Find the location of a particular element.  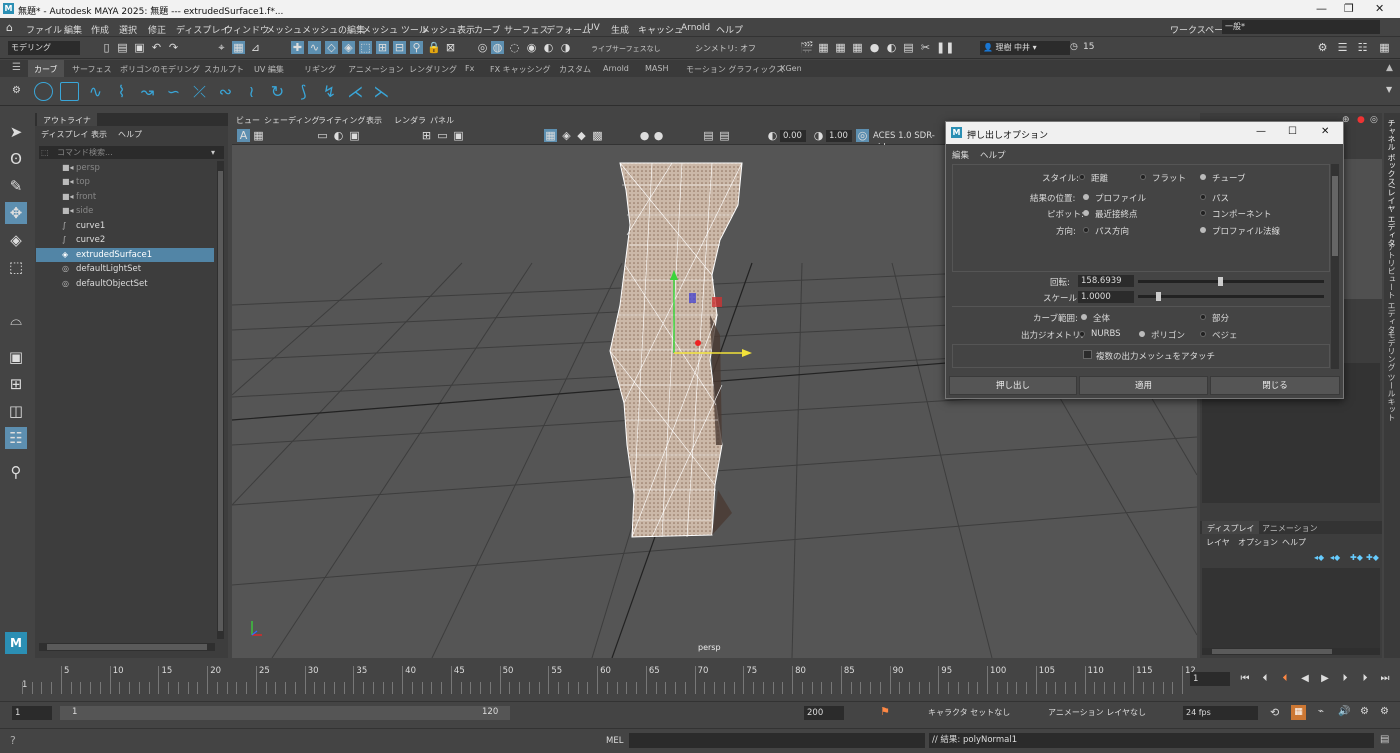

result-radio-path is located at coordinates (1203, 197).